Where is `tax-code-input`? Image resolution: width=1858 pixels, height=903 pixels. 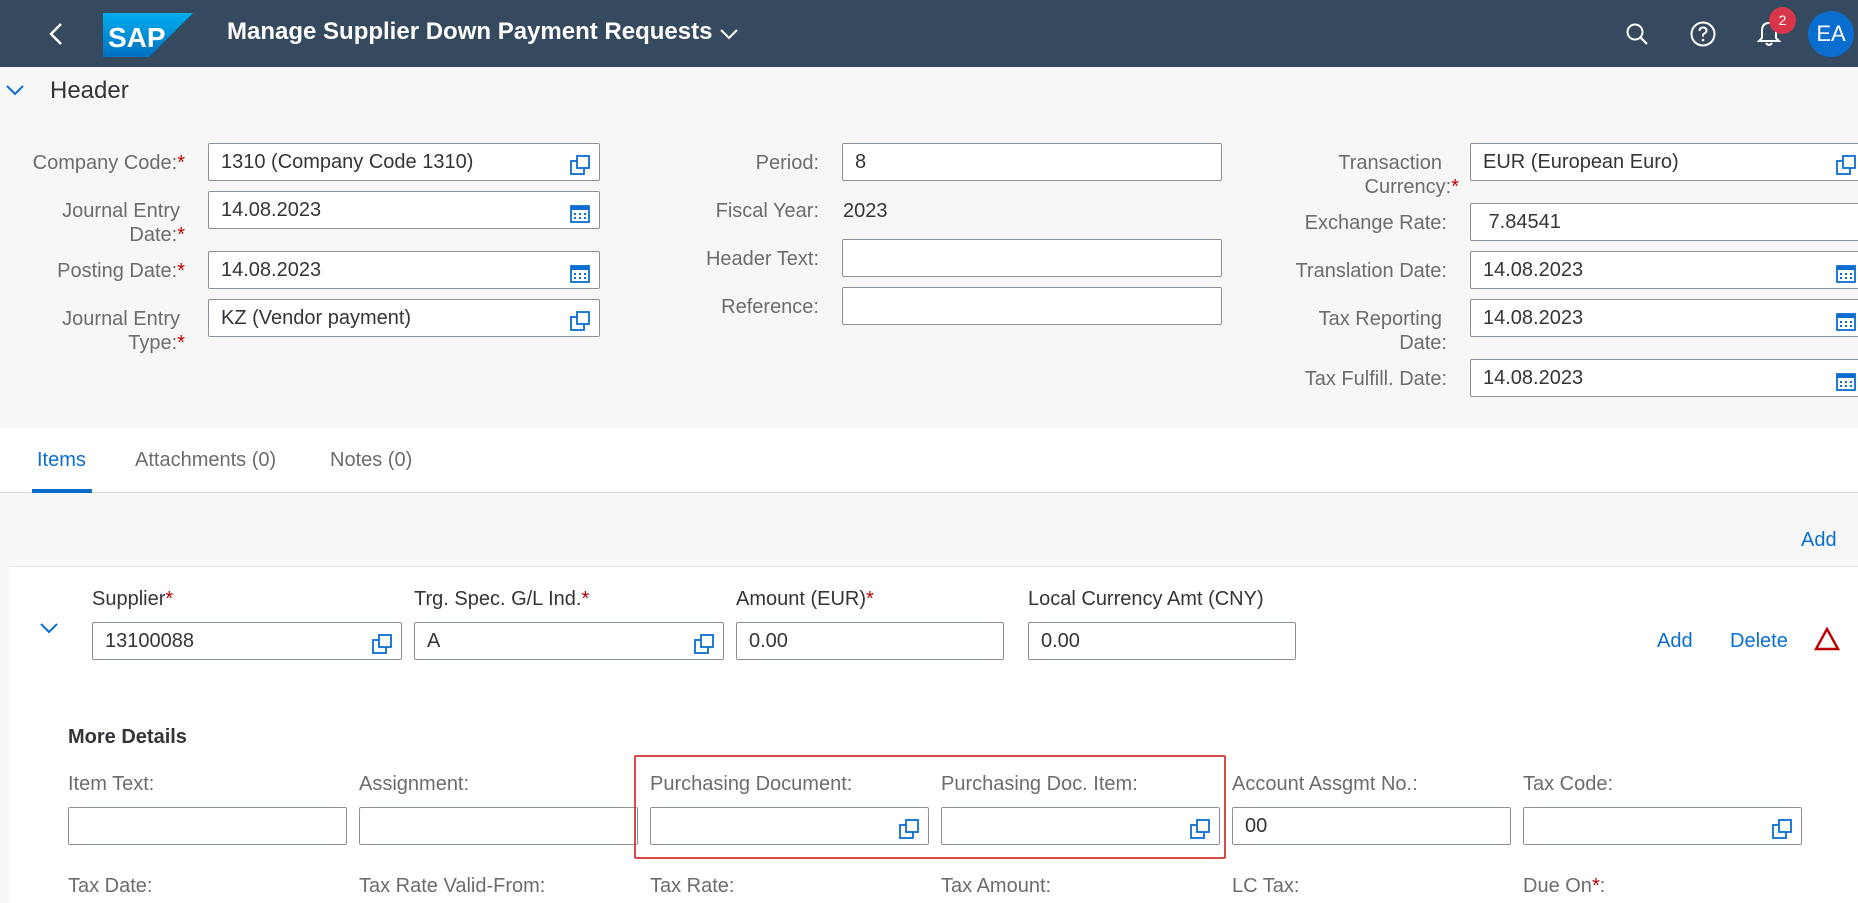
tax-code-input is located at coordinates (1662, 826).